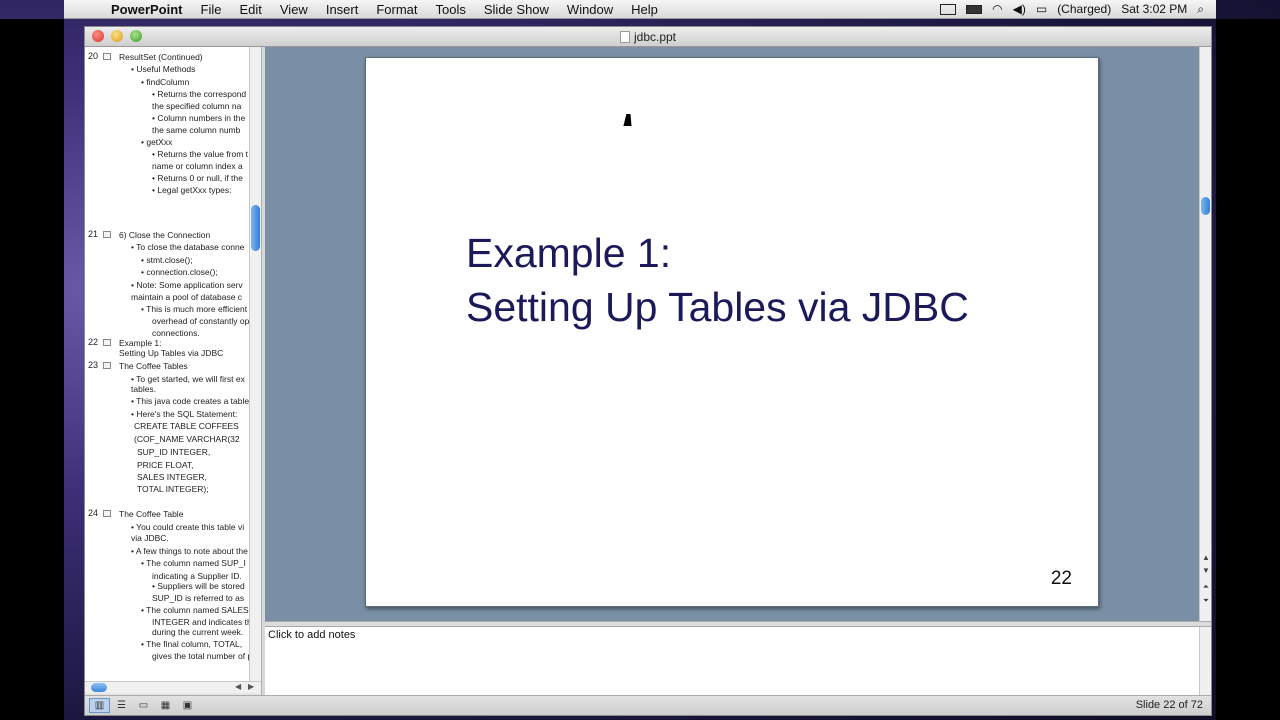 Image resolution: width=1280 pixels, height=720 pixels. I want to click on previous-slide-icon: ⏶, so click(1206, 586).